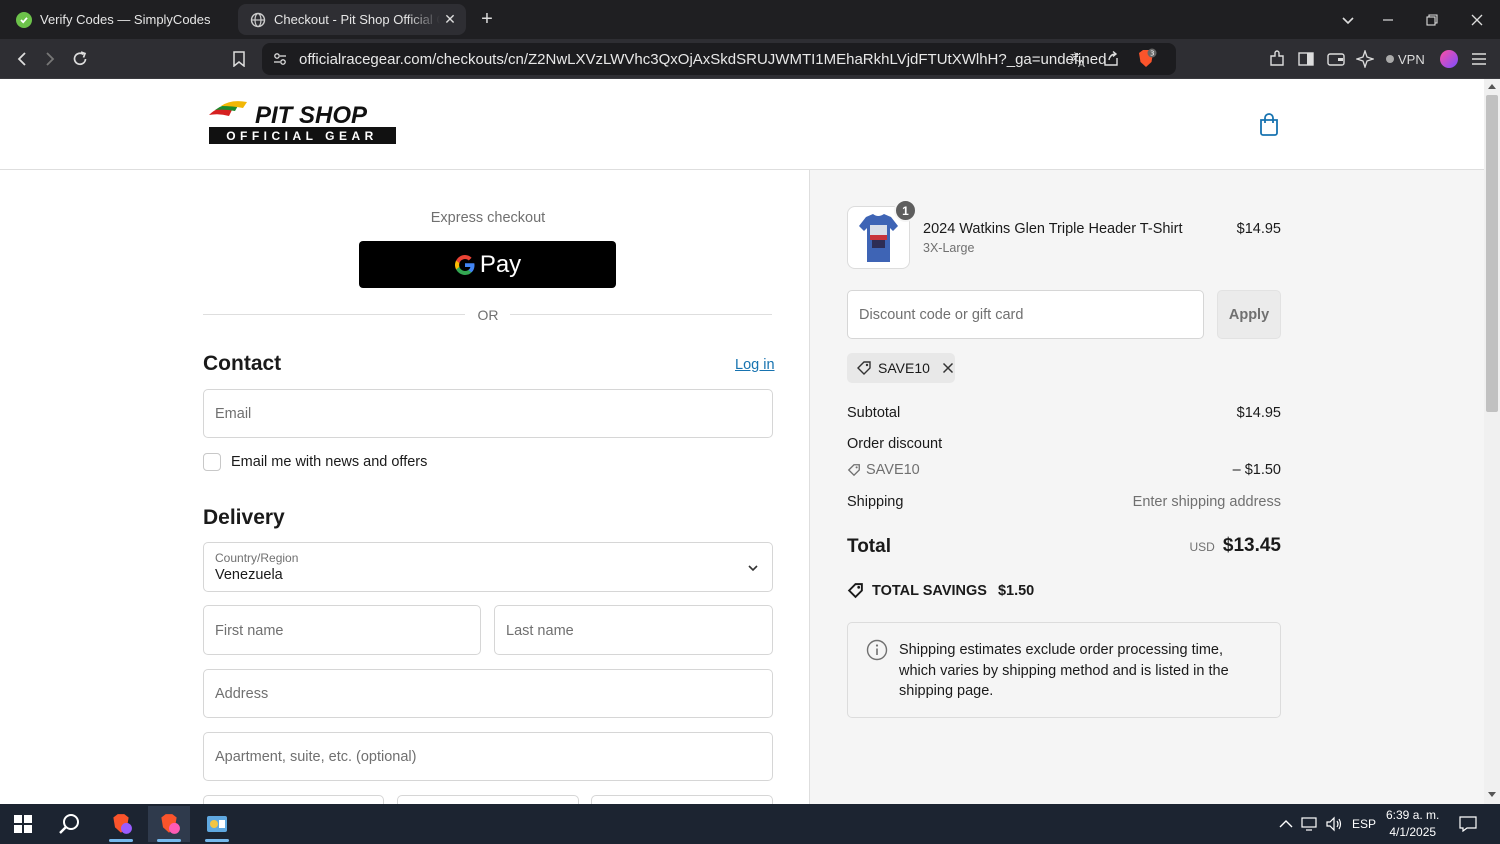  I want to click on state-field, so click(488, 799).